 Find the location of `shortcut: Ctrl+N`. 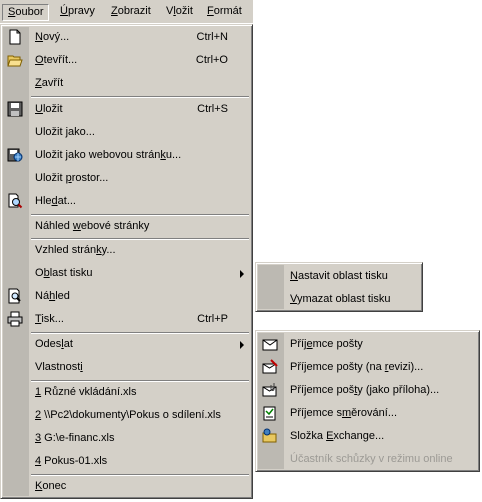

shortcut: Ctrl+N is located at coordinates (212, 37).